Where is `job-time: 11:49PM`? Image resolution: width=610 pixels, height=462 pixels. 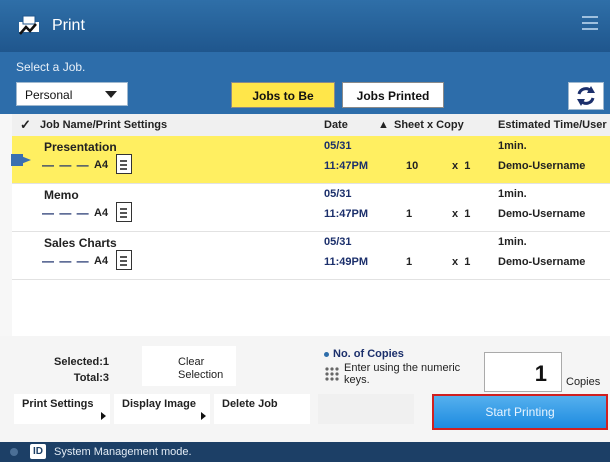 job-time: 11:49PM is located at coordinates (346, 262).